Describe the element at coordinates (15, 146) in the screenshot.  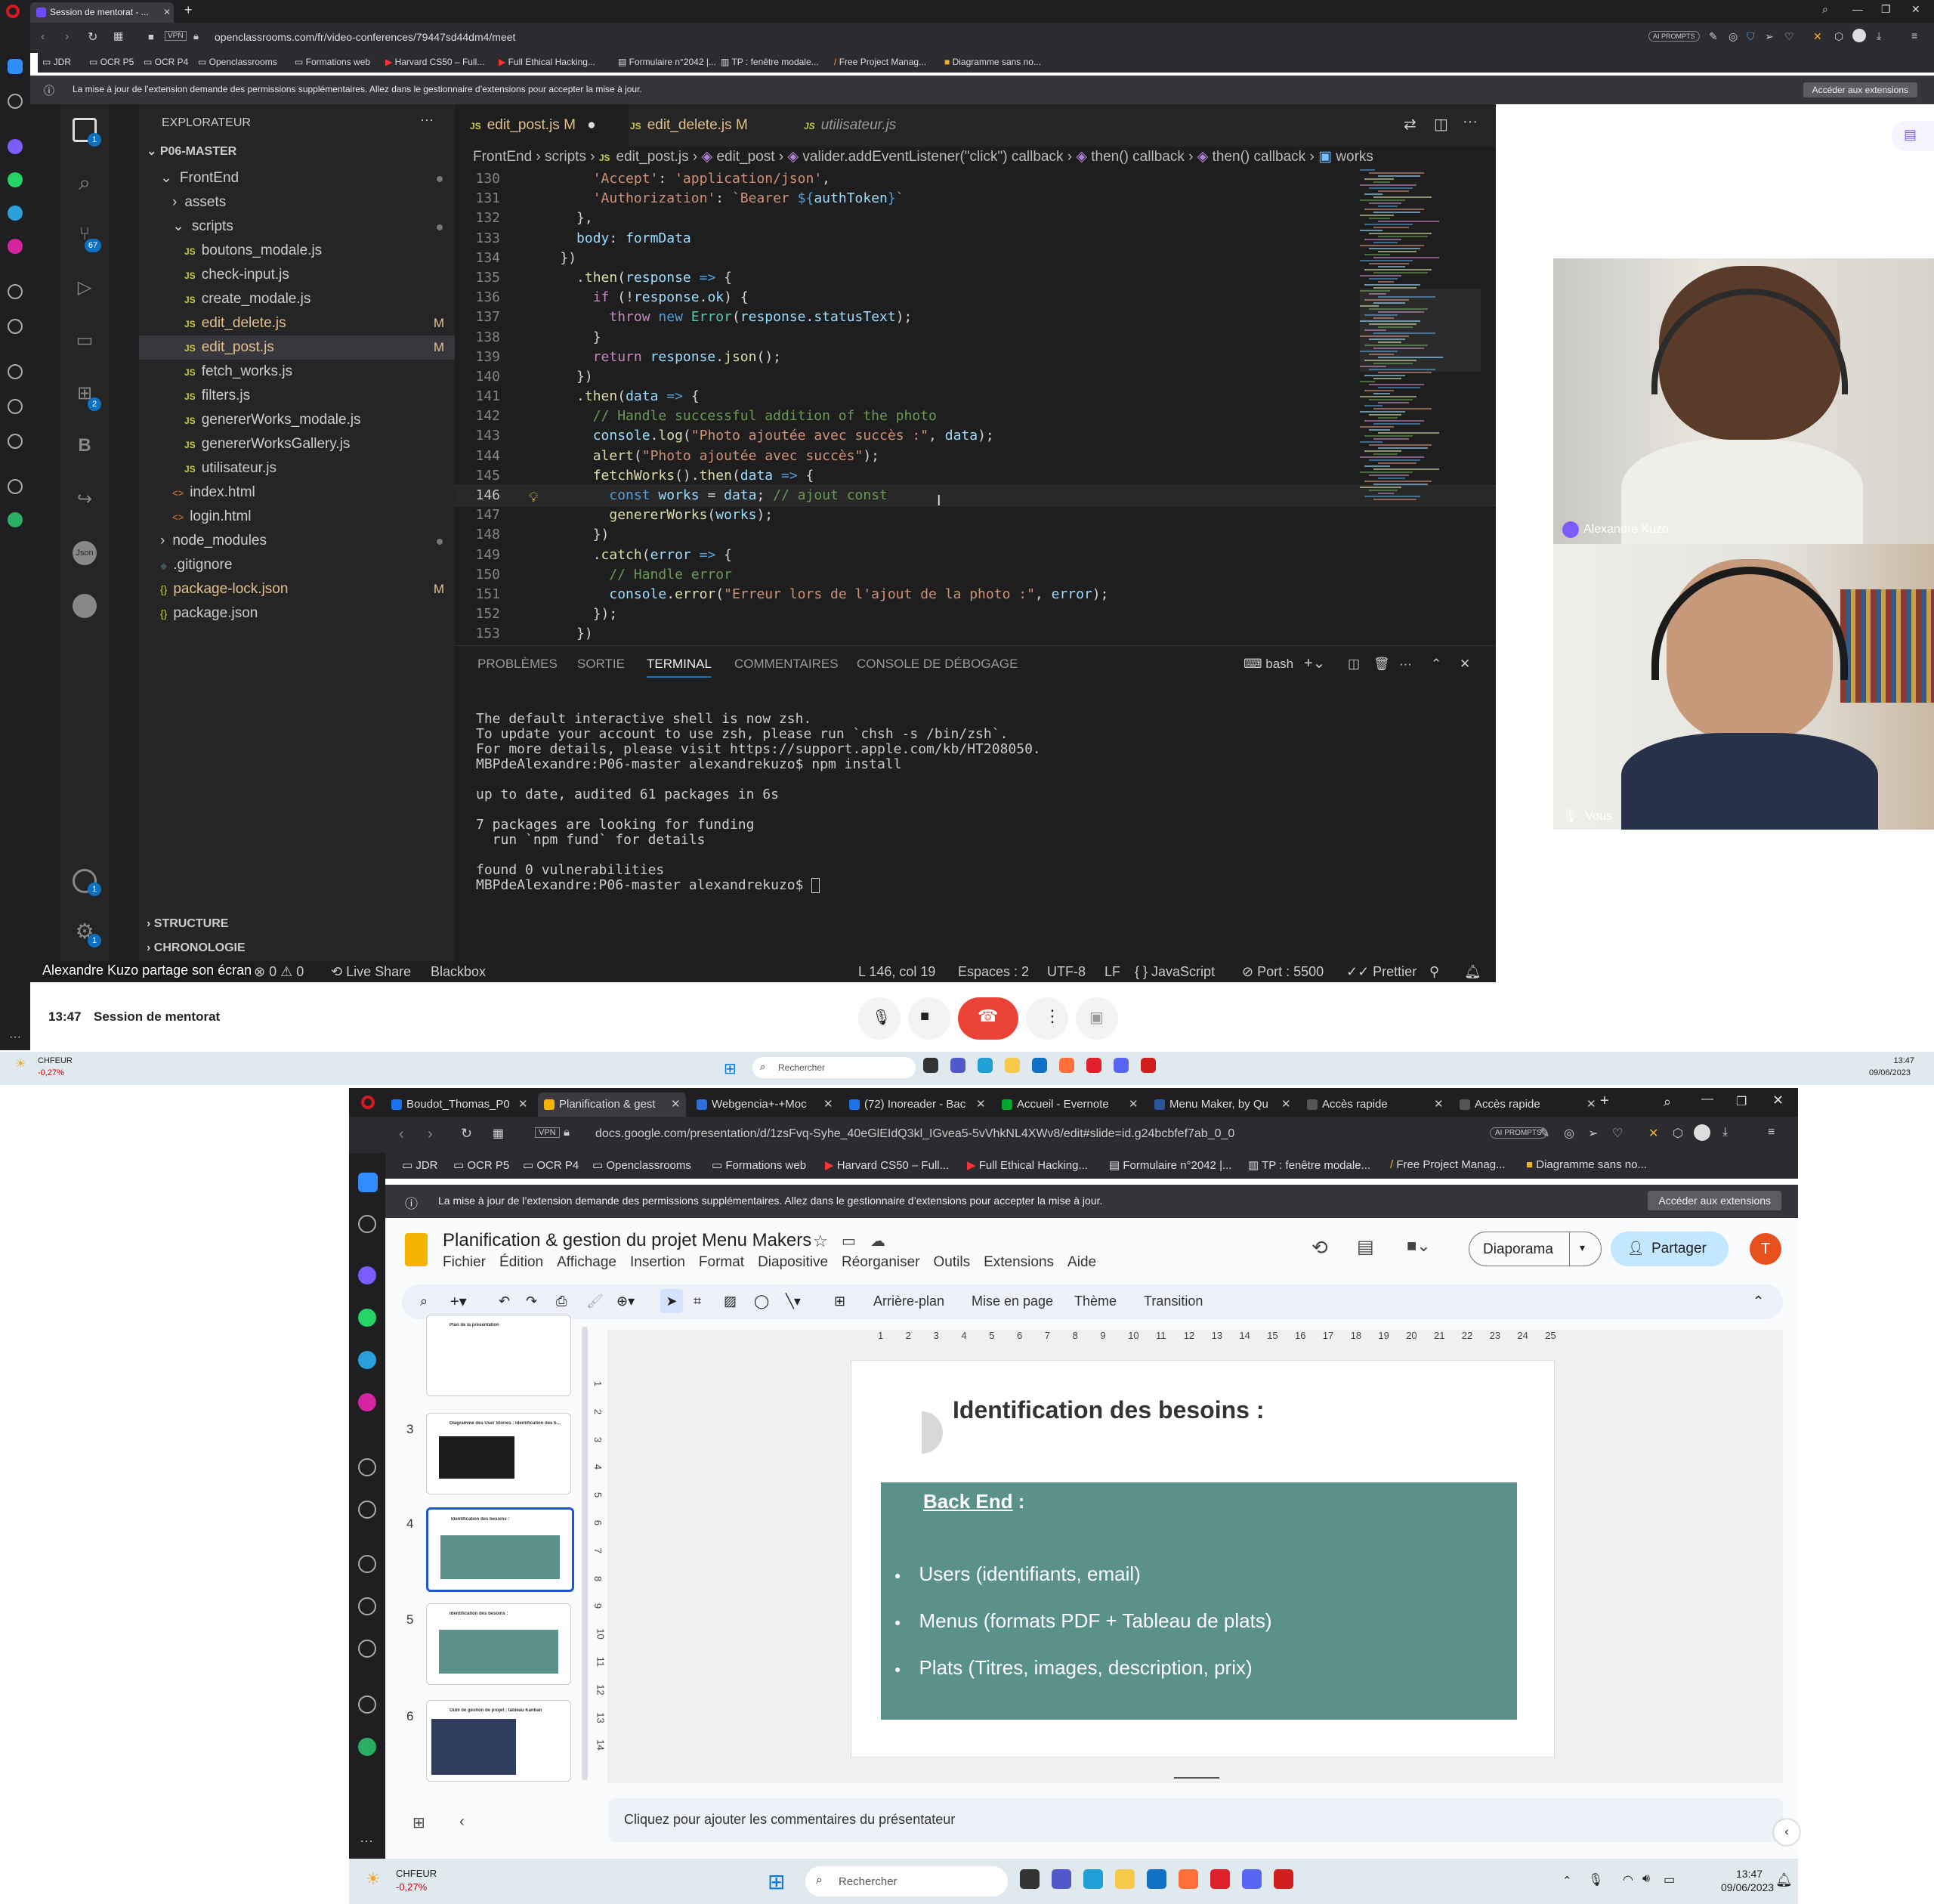
I see `messenger-icon` at that location.